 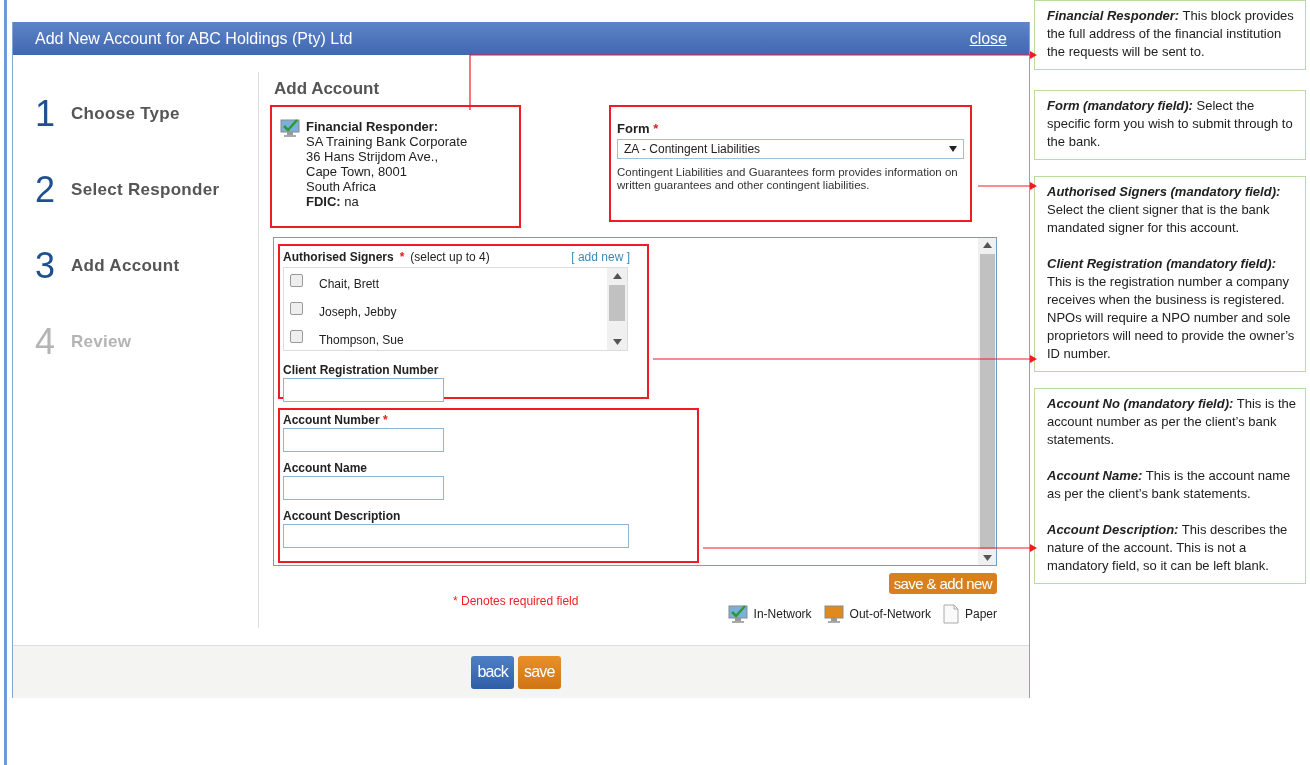 I want to click on address-line: South Africa, so click(x=342, y=186).